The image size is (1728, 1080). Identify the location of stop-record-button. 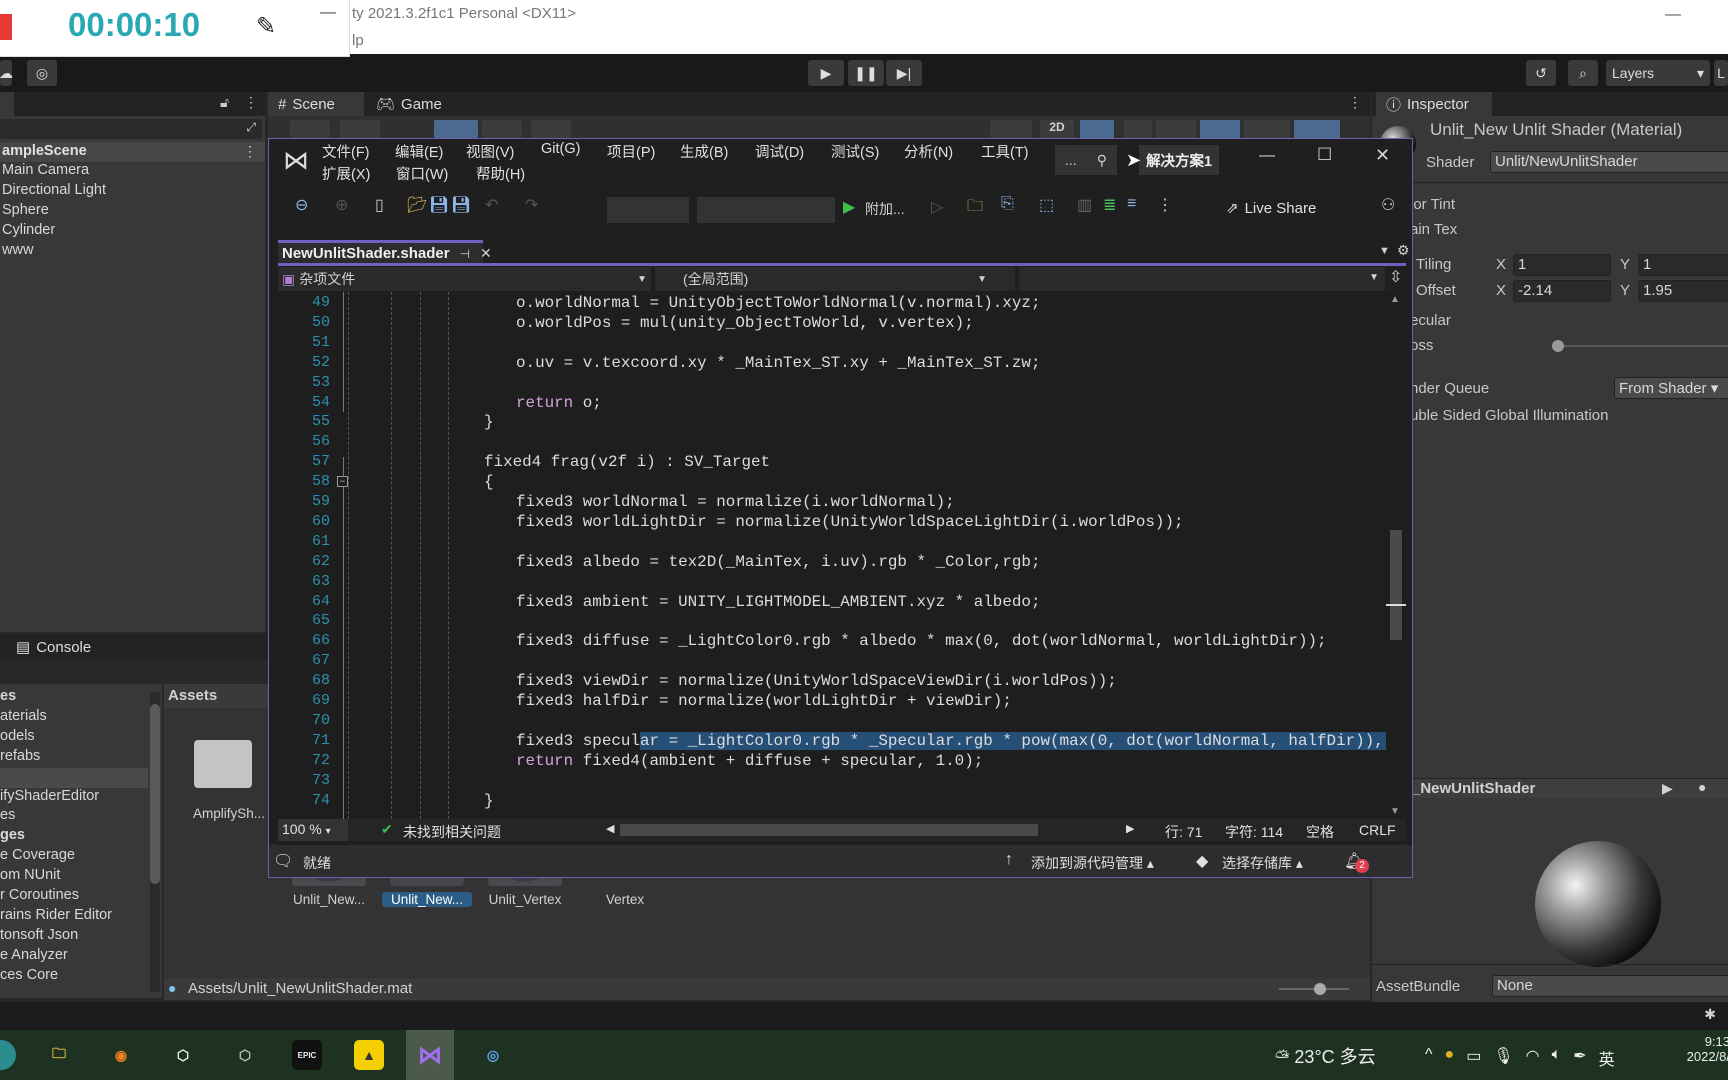
(6, 27).